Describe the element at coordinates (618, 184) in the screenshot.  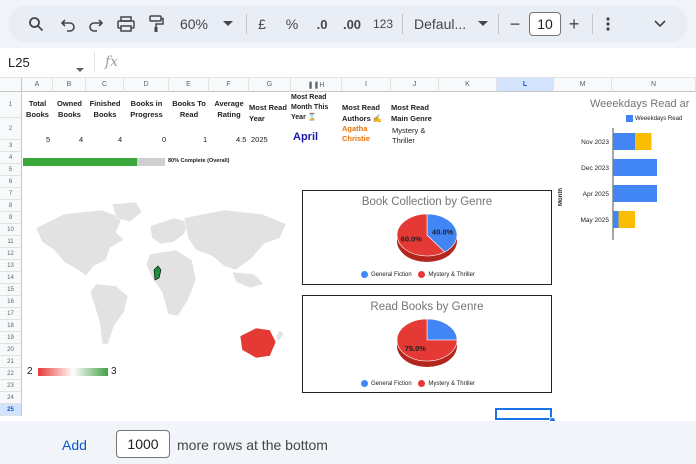
I see `bar-chart-plot: Nov 2023 Dec 2023 Apr 2025 May 2025` at that location.